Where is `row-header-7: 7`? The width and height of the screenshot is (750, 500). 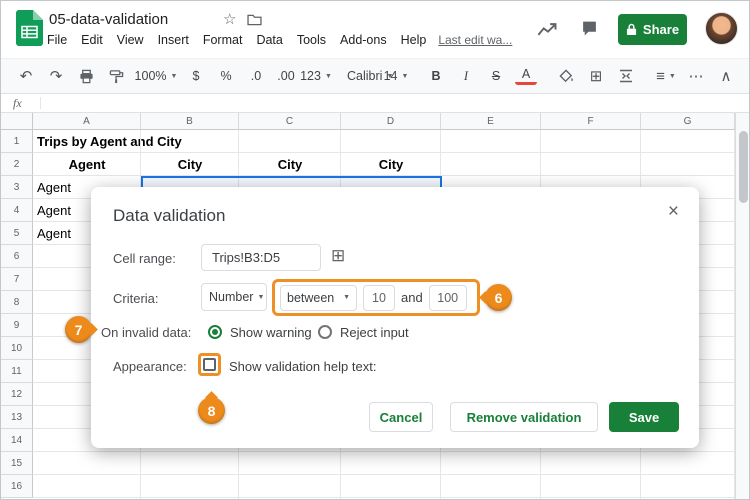
row-header-7: 7 is located at coordinates (17, 279).